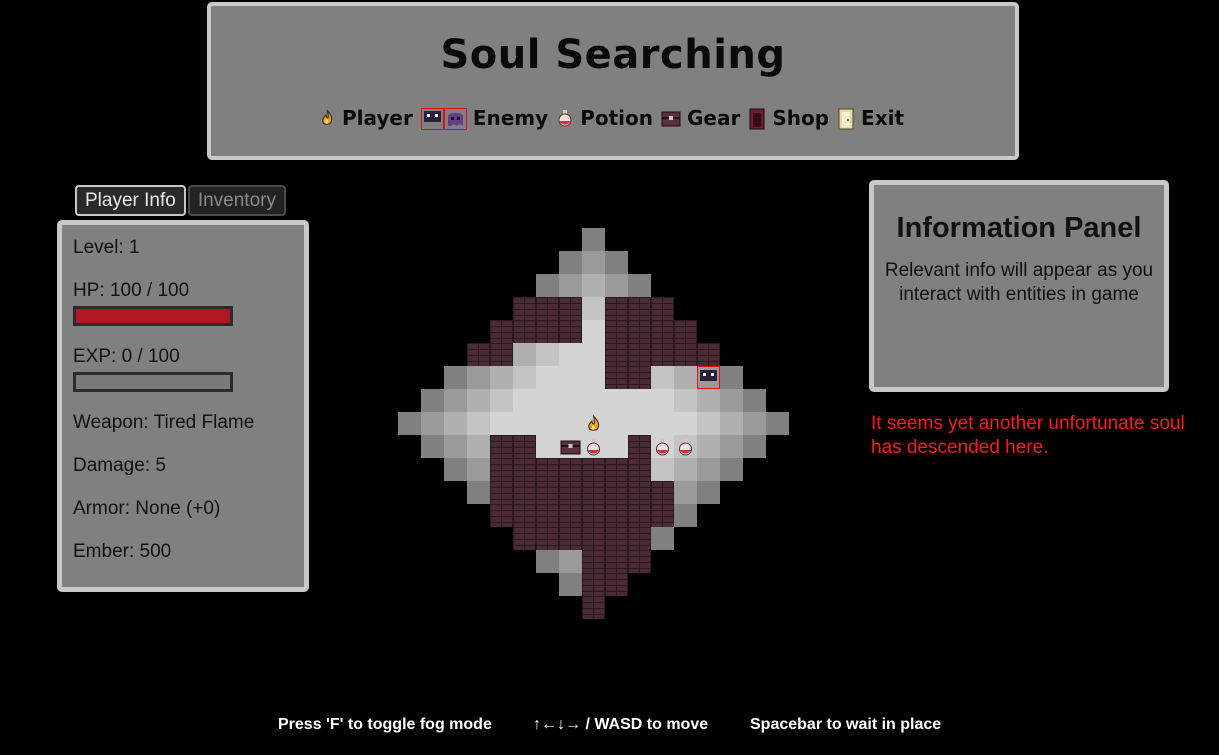 This screenshot has width=1219, height=755. Describe the element at coordinates (377, 118) in the screenshot. I see `legend-player-label: Player` at that location.